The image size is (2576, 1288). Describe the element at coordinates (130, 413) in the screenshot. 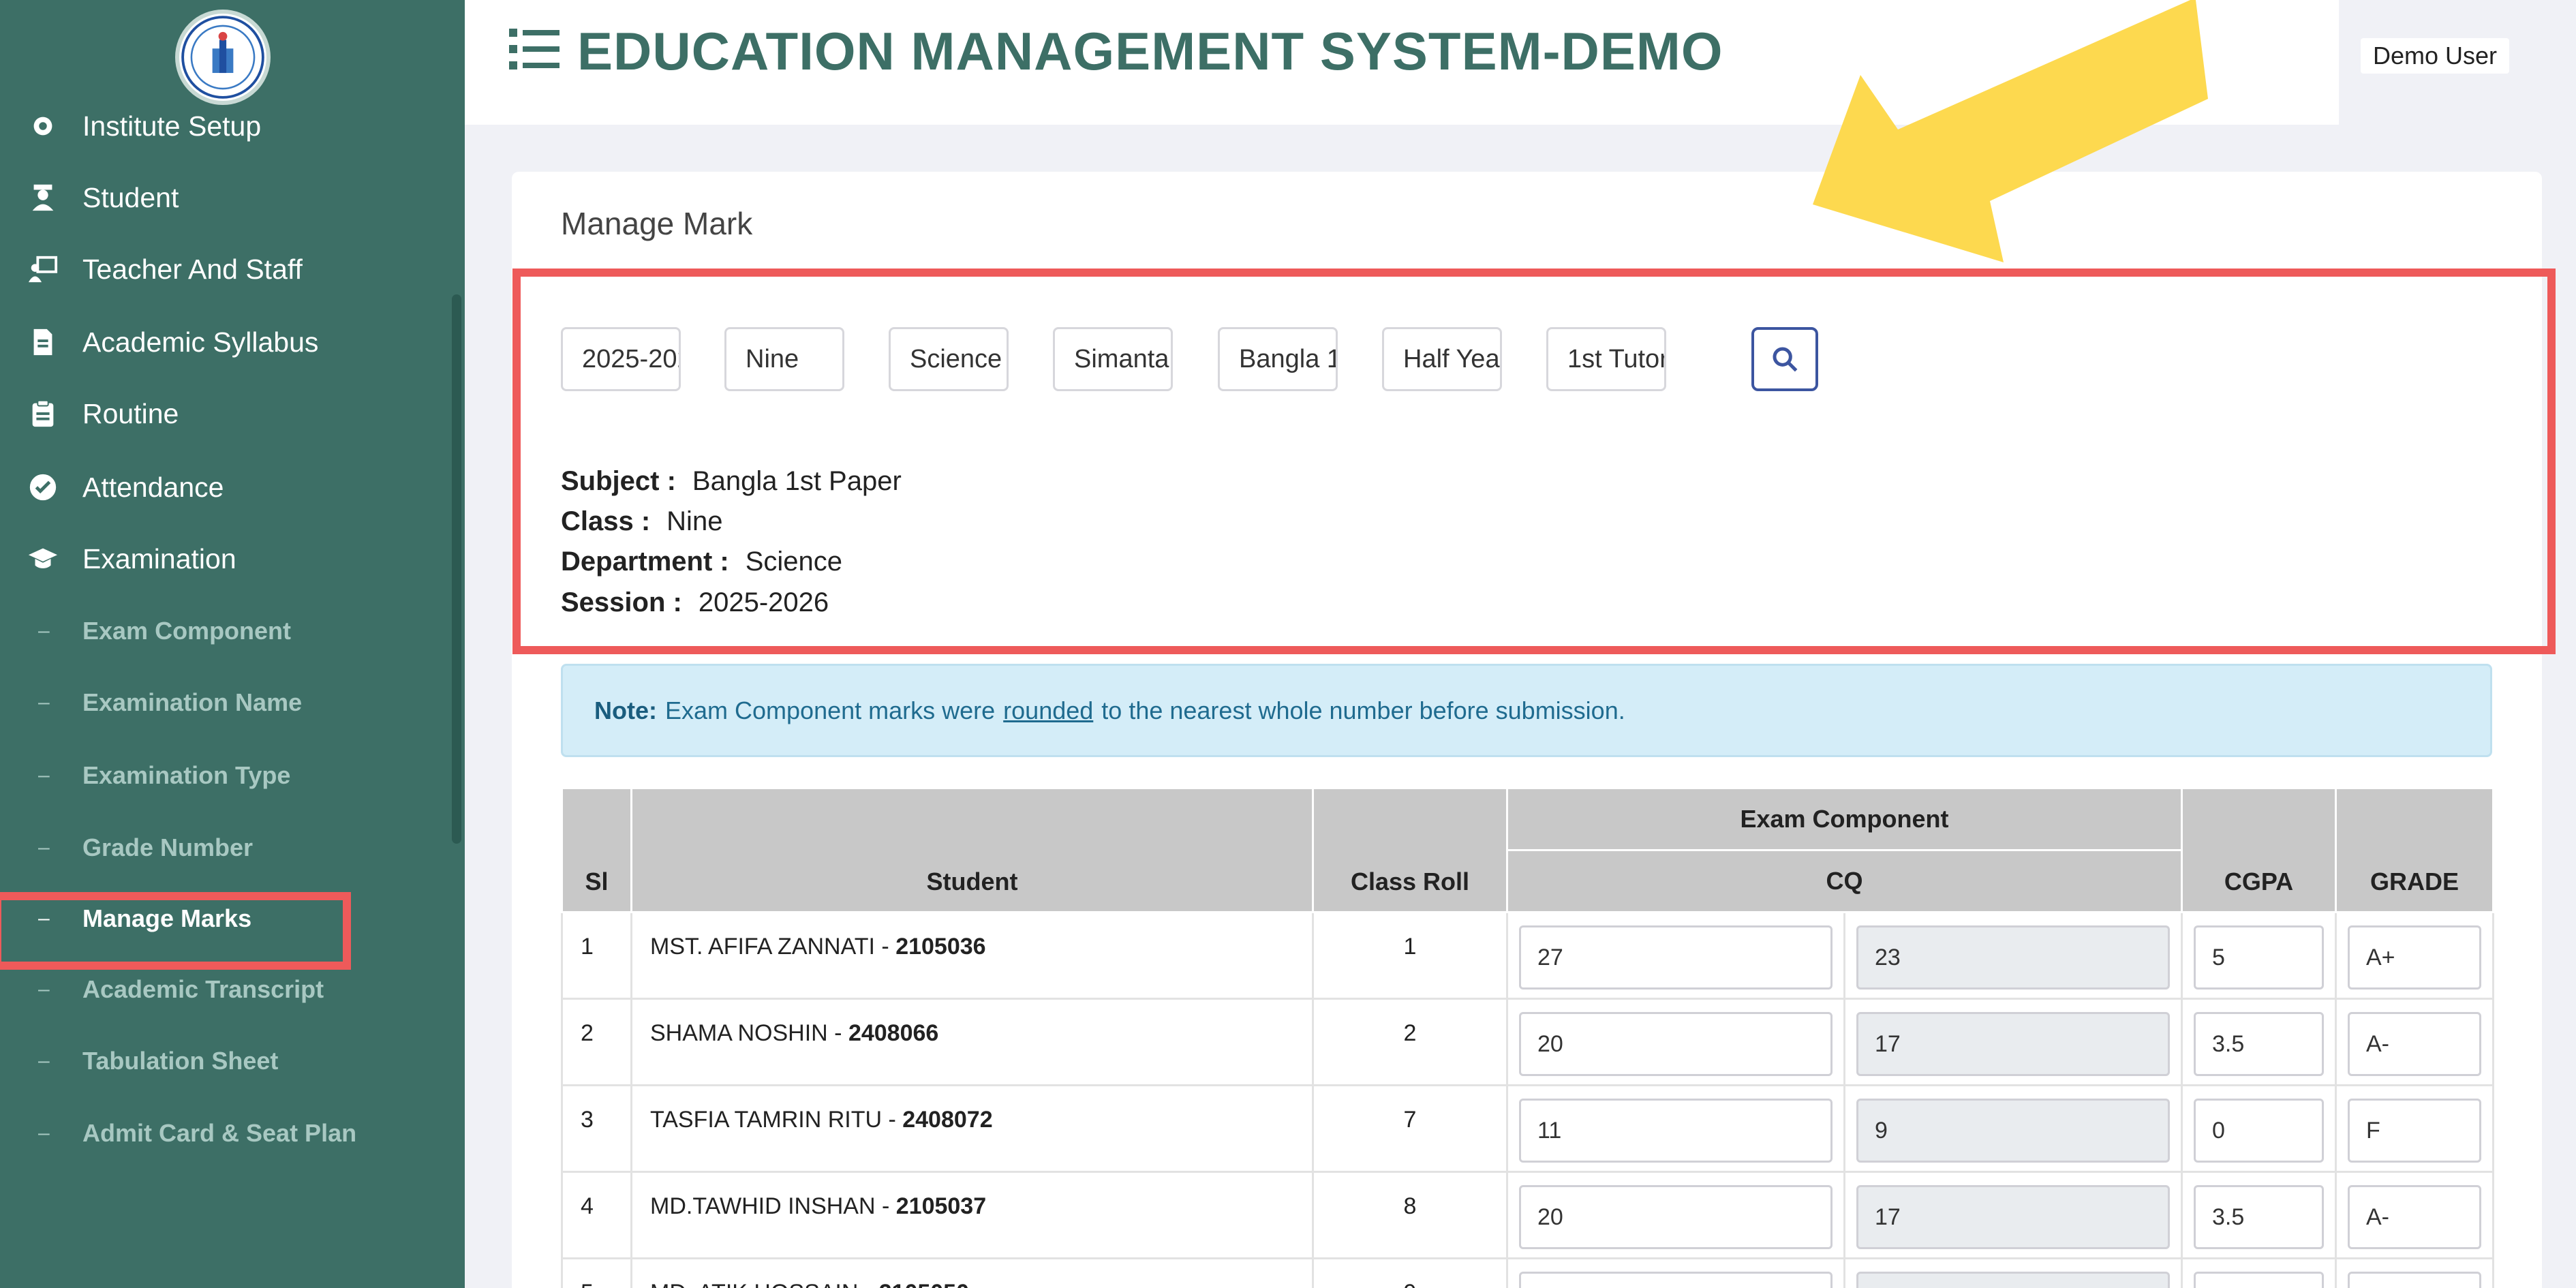

I see `sidebar-item-label: Routine` at that location.